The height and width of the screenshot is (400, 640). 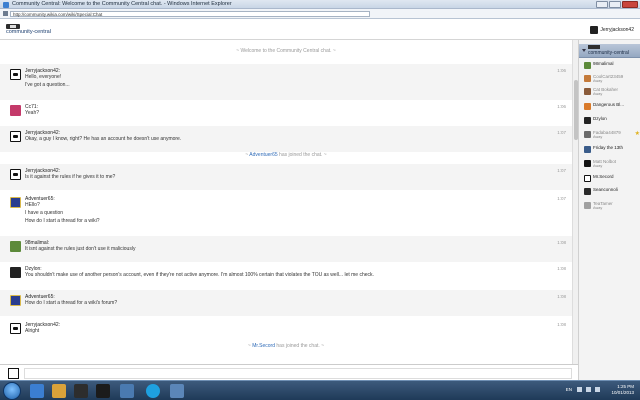 What do you see at coordinates (59, 391) in the screenshot?
I see `chrome-icon` at bounding box center [59, 391].